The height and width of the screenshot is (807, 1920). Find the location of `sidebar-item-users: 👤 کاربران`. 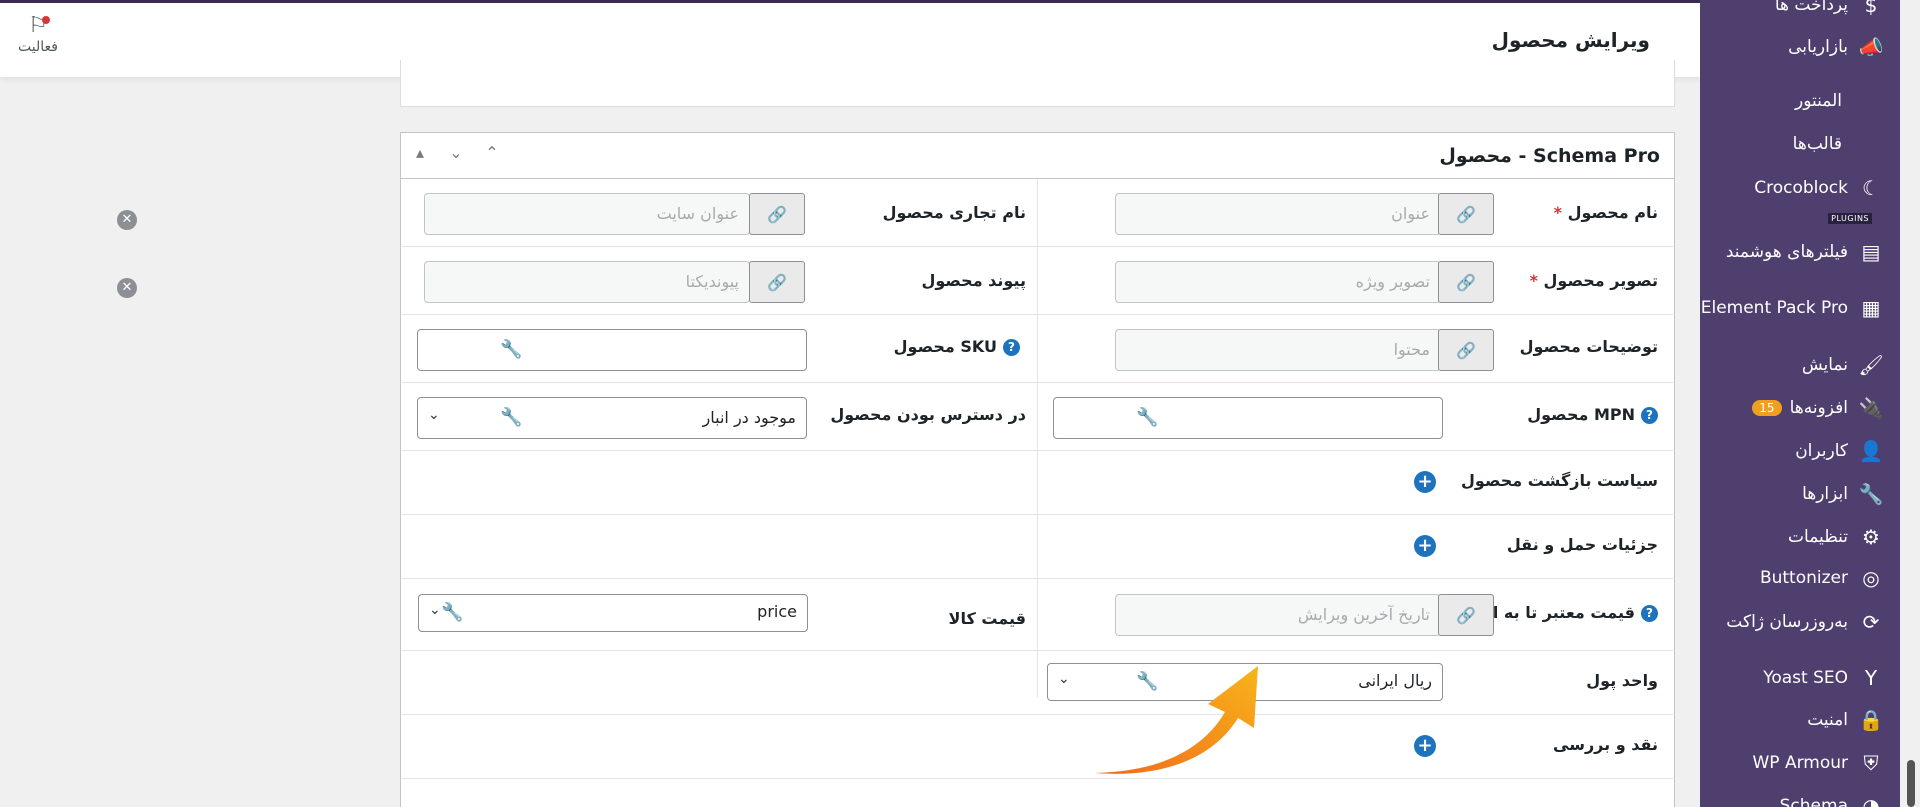

sidebar-item-users: 👤 کاربران is located at coordinates (1800, 451).